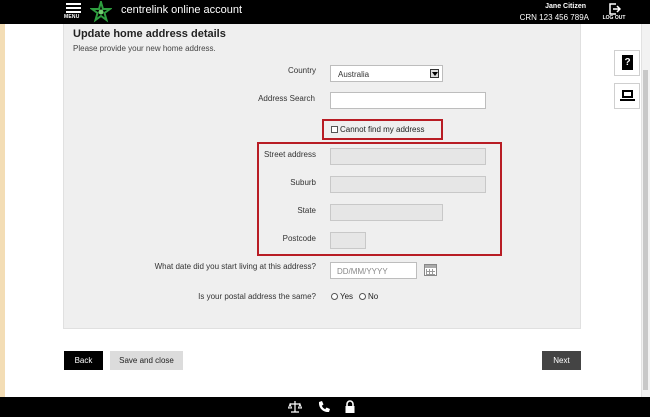  I want to click on cannot-find-checkbox, so click(334, 129).